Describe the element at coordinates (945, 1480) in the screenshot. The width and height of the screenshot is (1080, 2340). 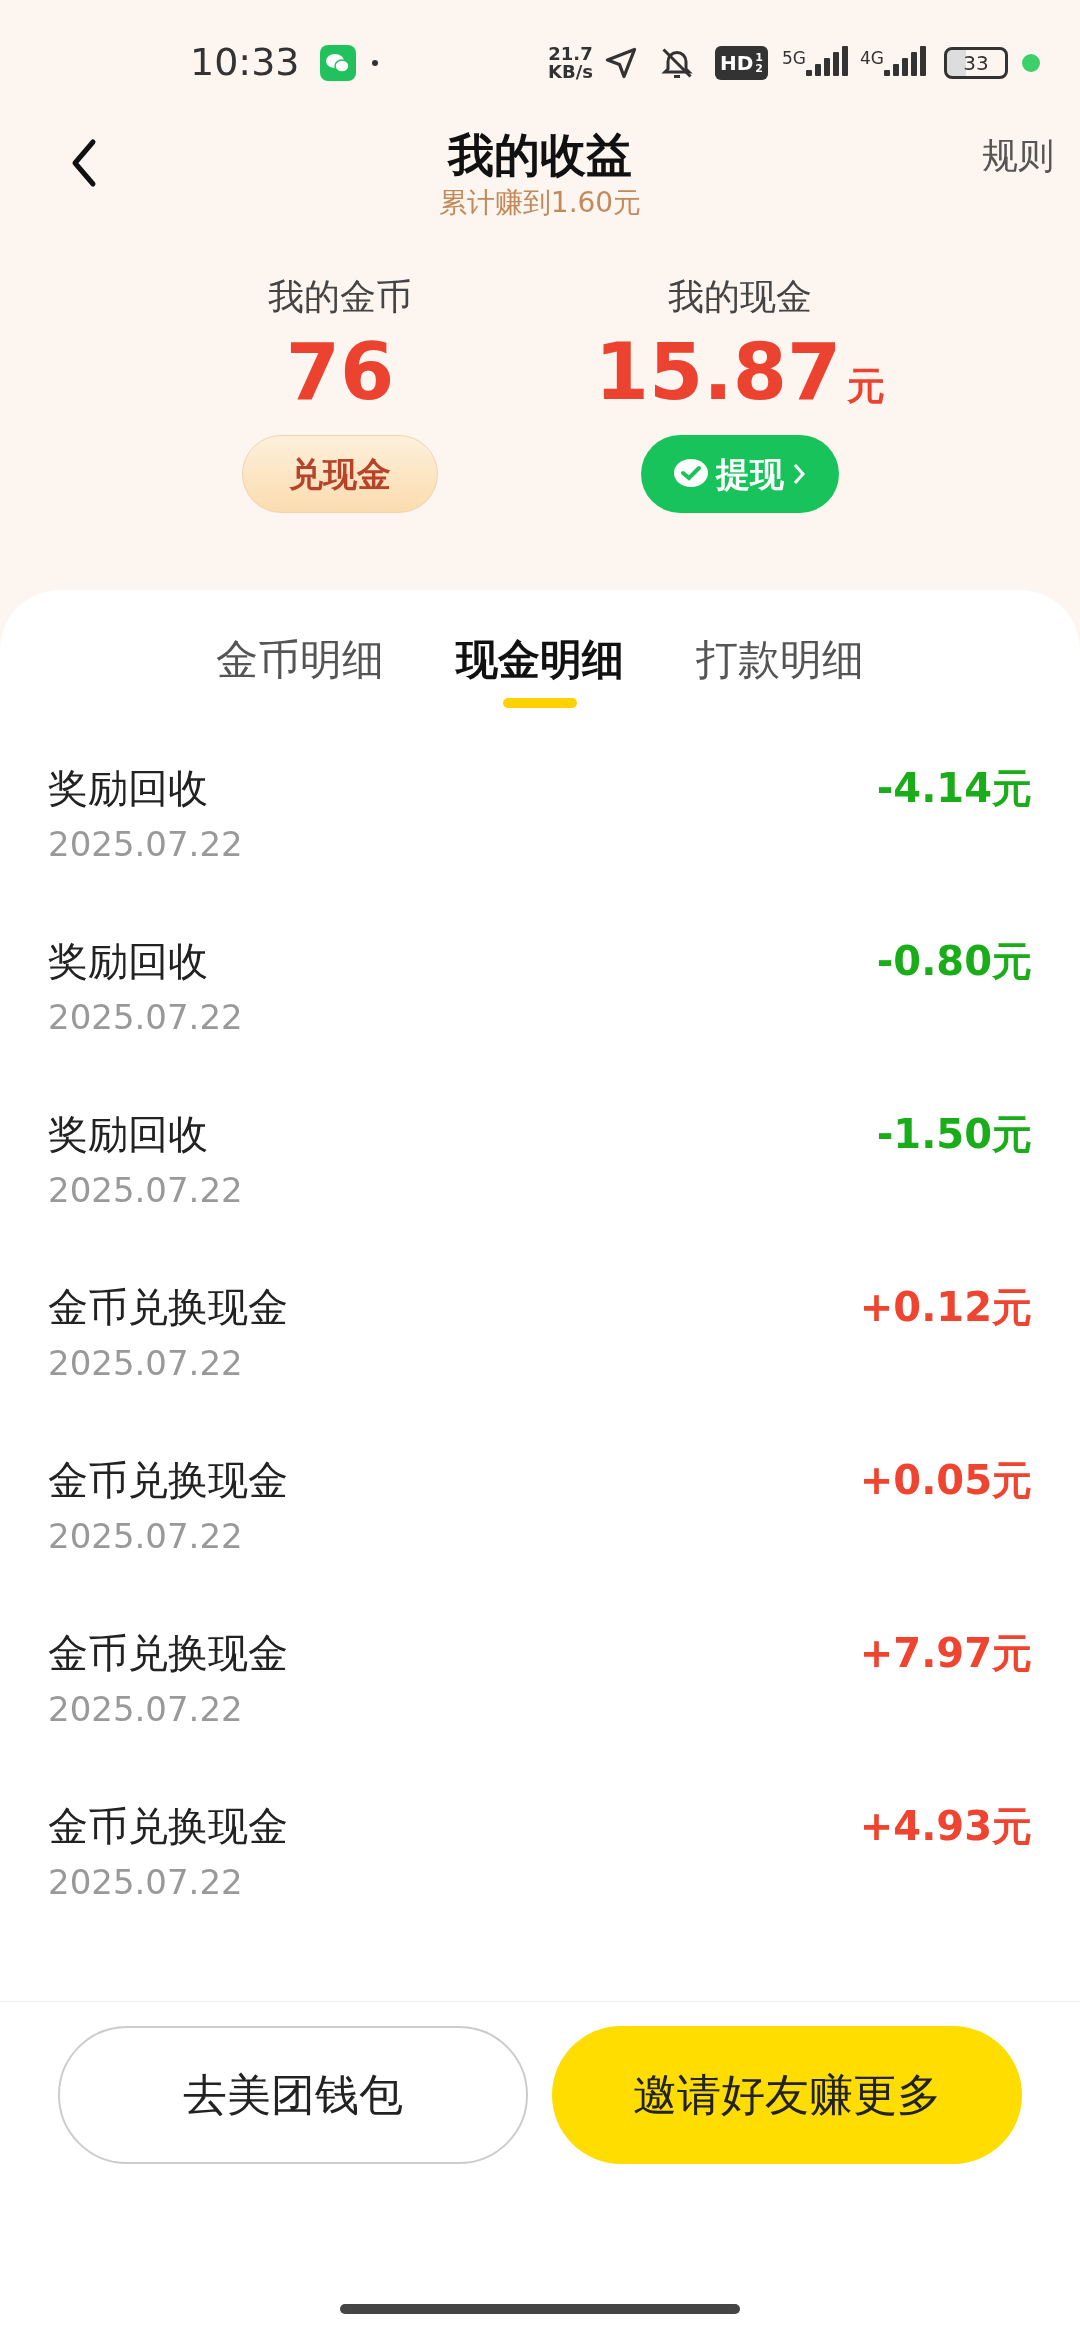
I see `record-amount: +0.05元` at that location.